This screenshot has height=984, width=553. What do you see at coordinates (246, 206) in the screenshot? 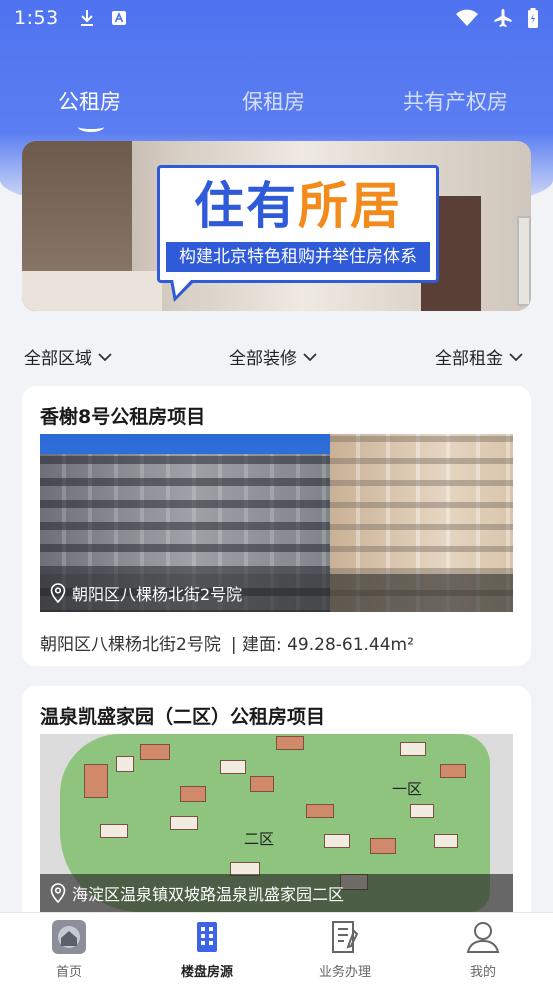
I see `banner-title-part1: 住有` at bounding box center [246, 206].